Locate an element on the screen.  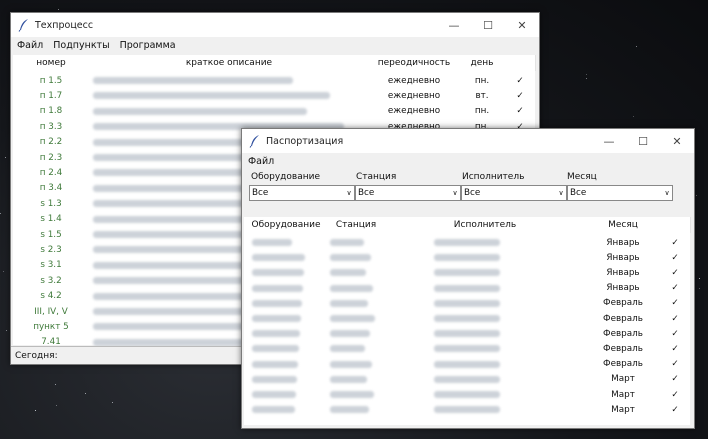
row-number: п 1.7 is located at coordinates (51, 95).